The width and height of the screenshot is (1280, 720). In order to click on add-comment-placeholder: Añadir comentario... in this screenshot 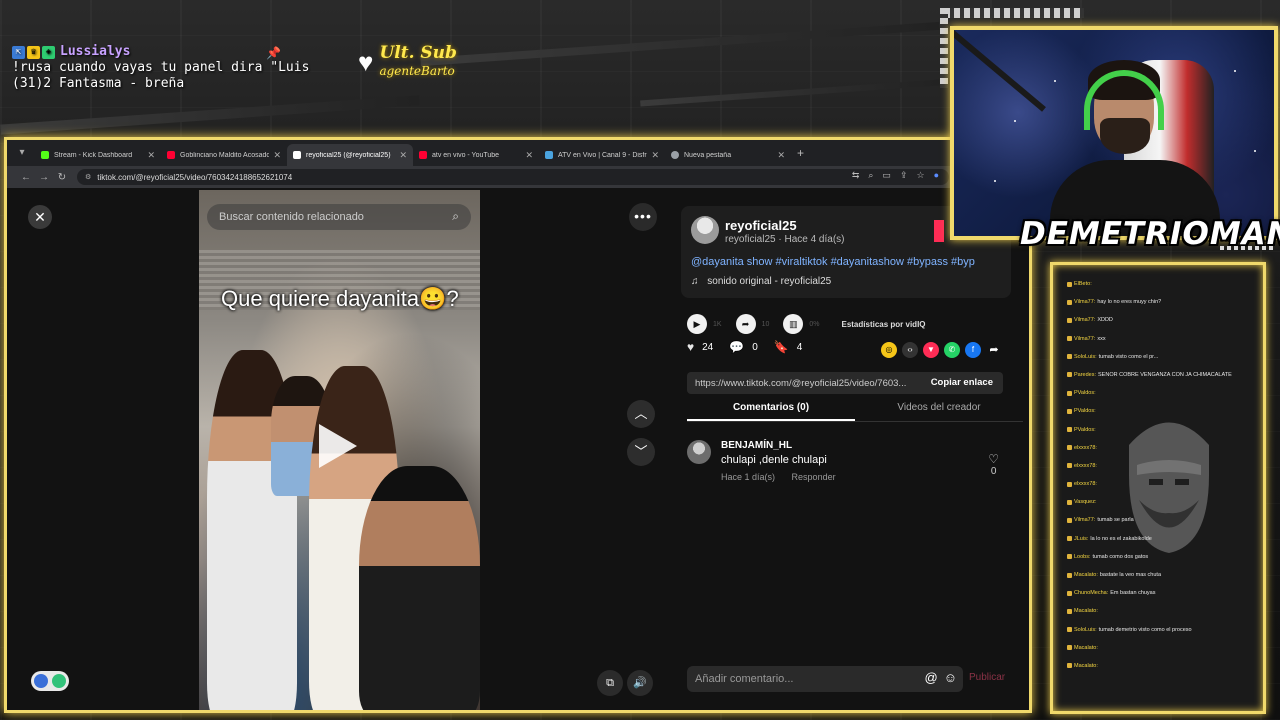, I will do `click(744, 679)`.